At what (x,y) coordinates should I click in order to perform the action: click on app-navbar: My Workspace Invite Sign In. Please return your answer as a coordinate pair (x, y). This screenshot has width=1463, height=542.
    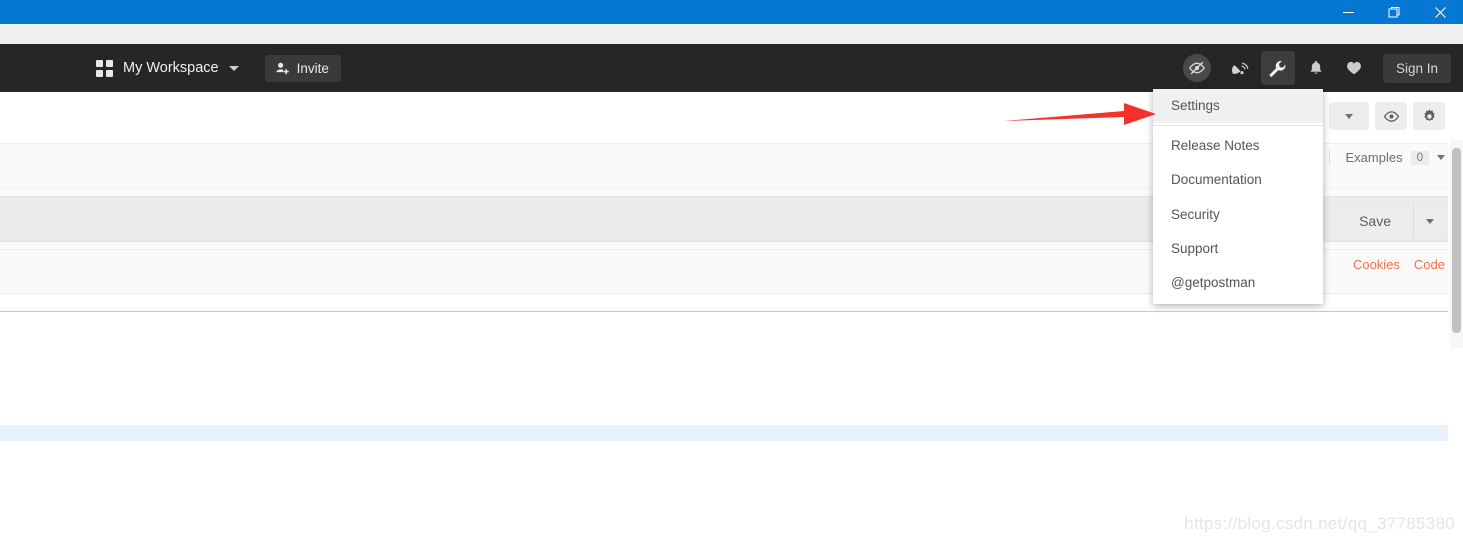
    Looking at the image, I should click on (731, 68).